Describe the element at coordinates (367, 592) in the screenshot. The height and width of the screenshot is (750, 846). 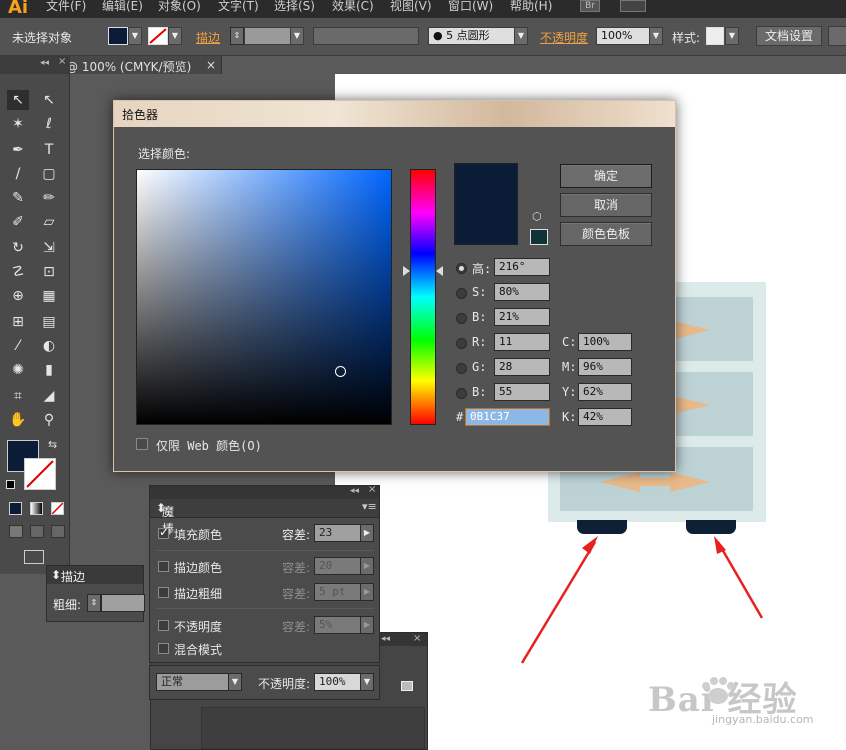
I see `stroke-weight-tolerance-arrow-icon: ▶` at that location.